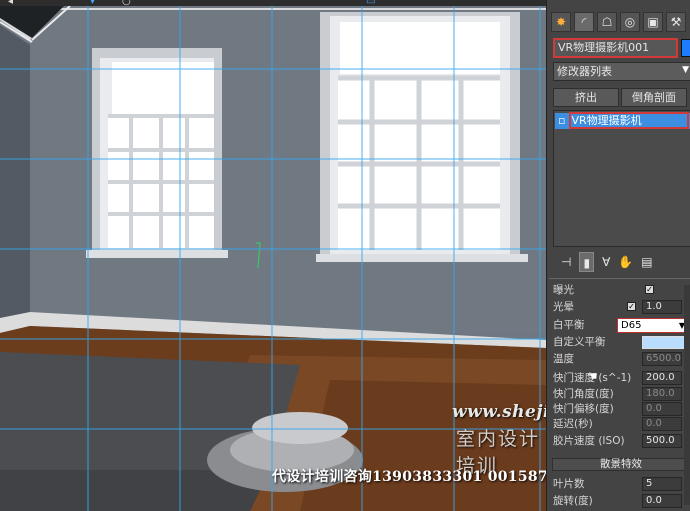 This screenshot has height=511, width=690. I want to click on top-toolbar-strip: ◂ ▾ ○ ▭, so click(273, 3).